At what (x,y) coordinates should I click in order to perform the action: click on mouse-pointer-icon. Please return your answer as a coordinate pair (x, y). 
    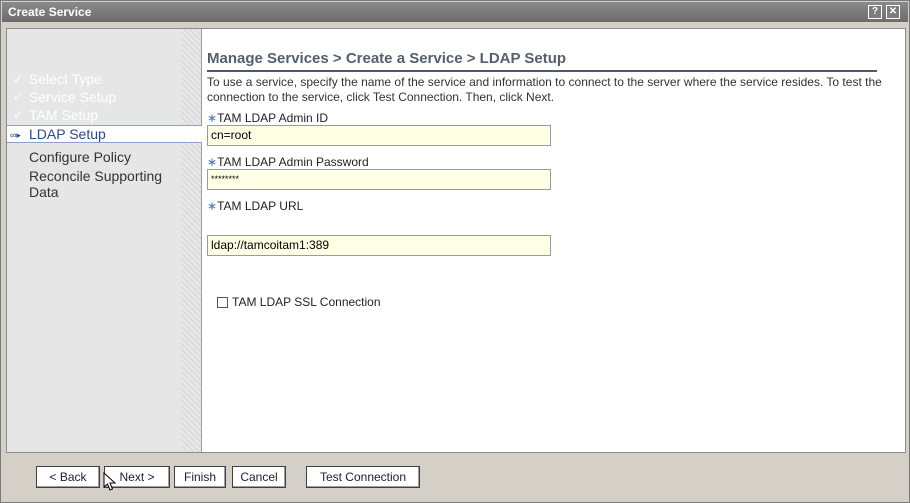
    Looking at the image, I should click on (110, 481).